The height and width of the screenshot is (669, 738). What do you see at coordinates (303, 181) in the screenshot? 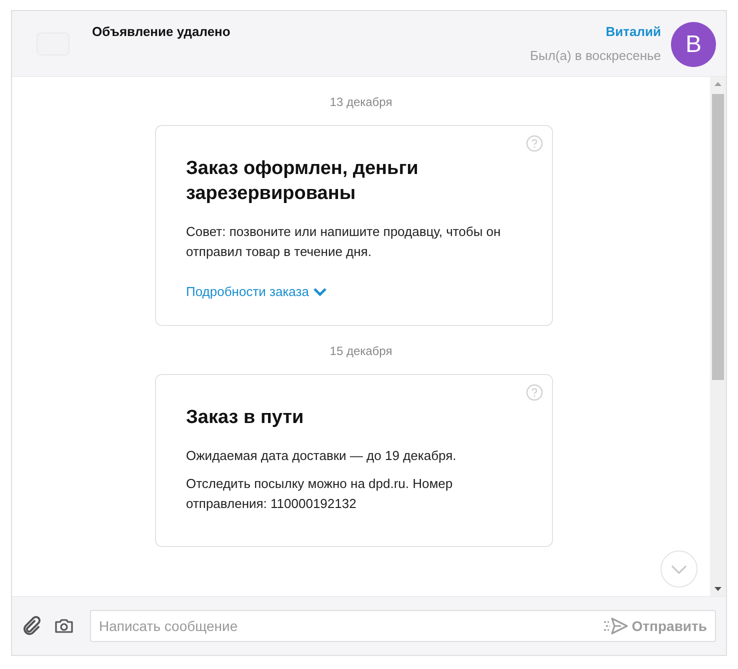
I see `card-title: Заказ оформлен, деньги зарезервированы` at bounding box center [303, 181].